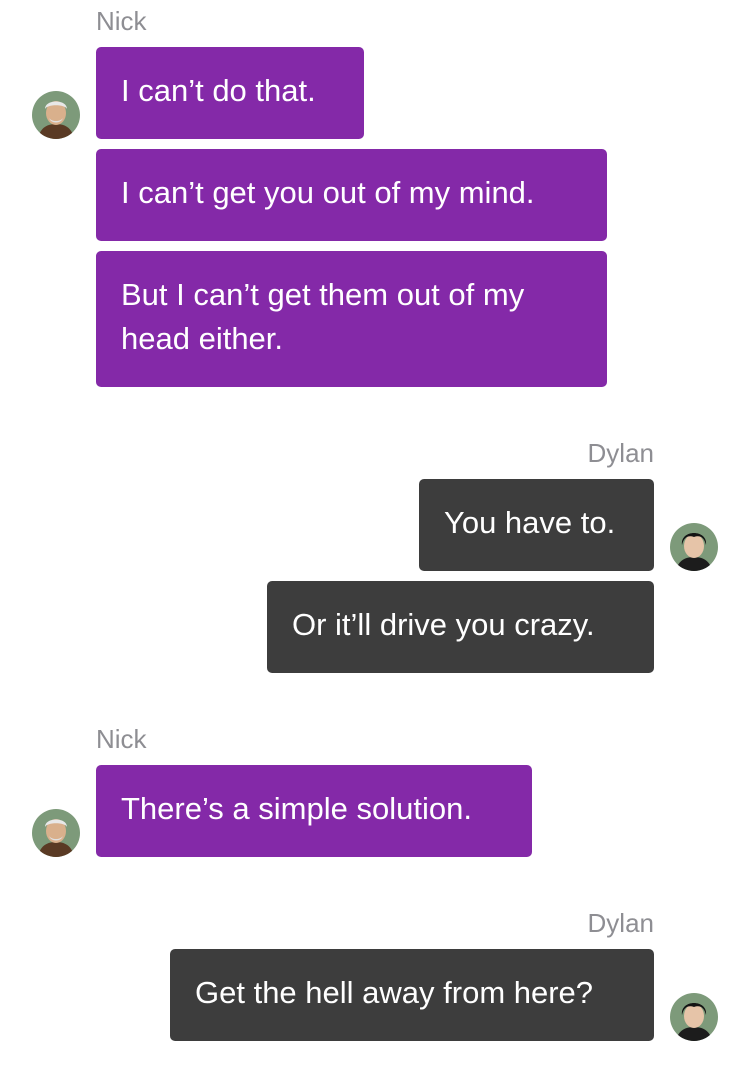 The width and height of the screenshot is (750, 1082). Describe the element at coordinates (536, 525) in the screenshot. I see `message-bubble: You have to.` at that location.